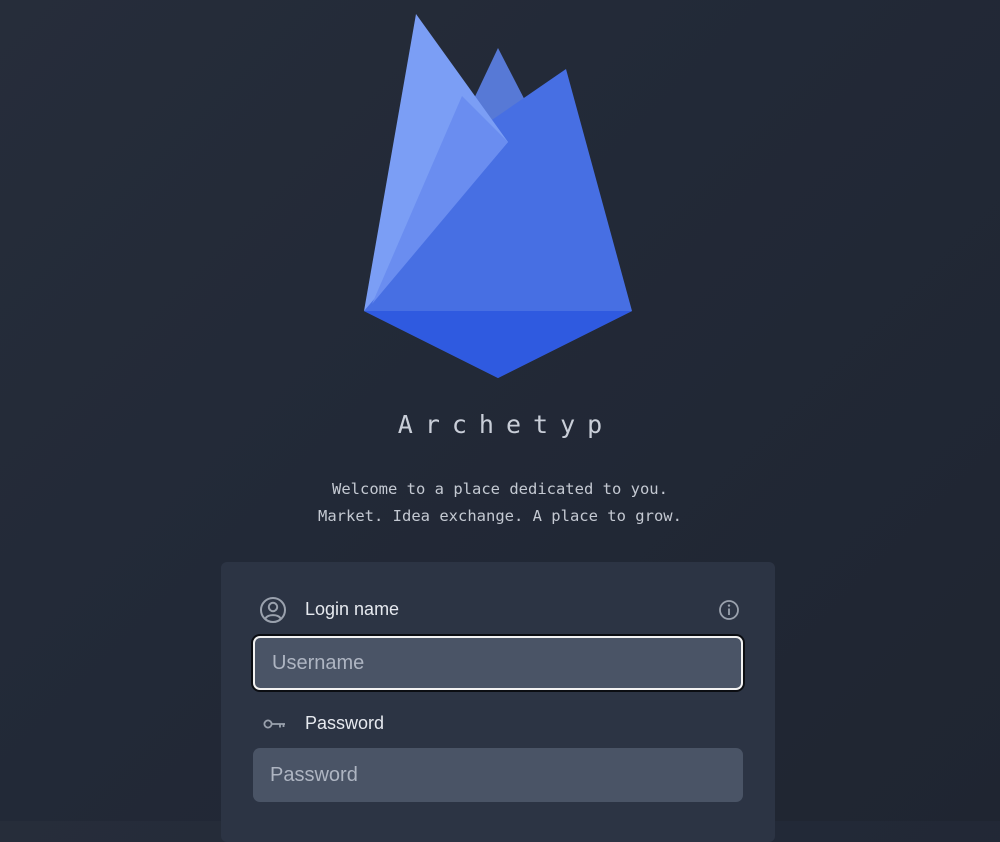  What do you see at coordinates (498, 775) in the screenshot?
I see `password-input` at bounding box center [498, 775].